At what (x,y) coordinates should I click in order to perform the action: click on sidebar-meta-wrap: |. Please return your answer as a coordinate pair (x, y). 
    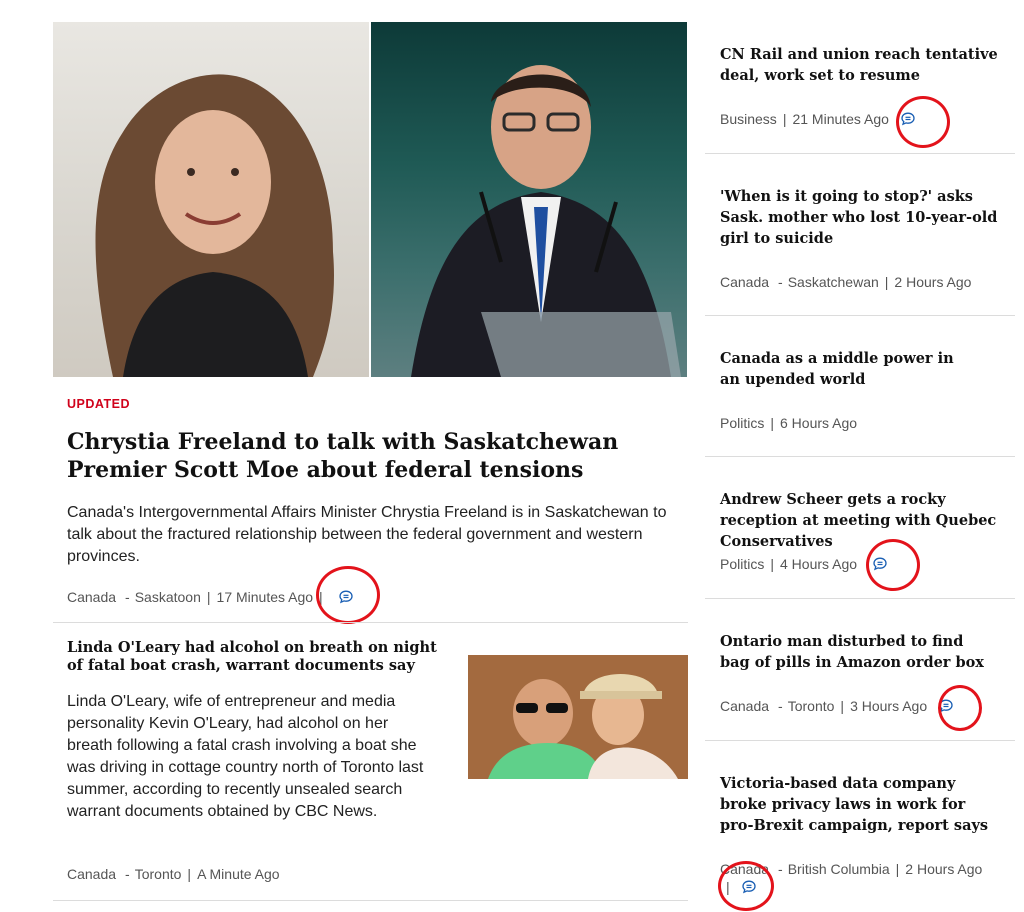
    Looking at the image, I should click on (741, 887).